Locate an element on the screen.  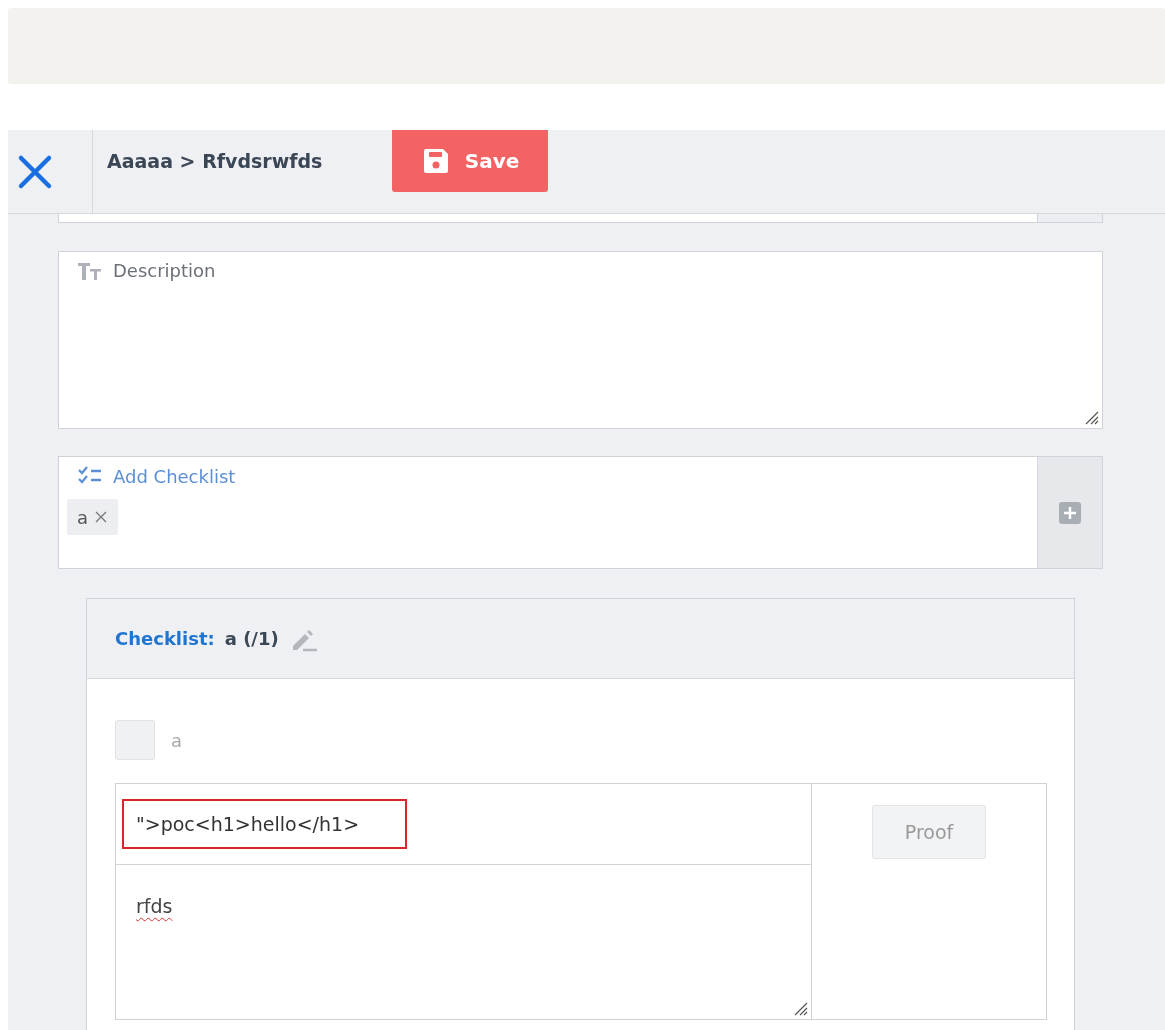
breadcrumb: Aaaaa > Rfvdsrwfds is located at coordinates (215, 161).